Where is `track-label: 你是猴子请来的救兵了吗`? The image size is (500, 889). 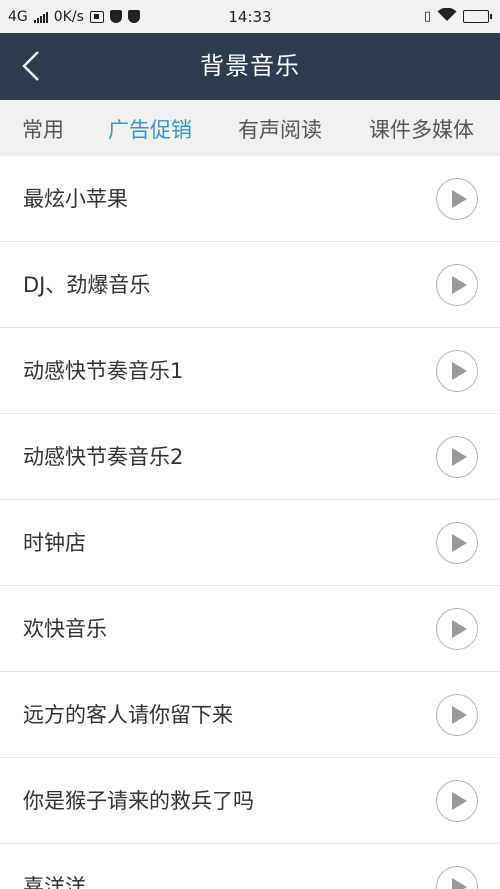 track-label: 你是猴子请来的救兵了吗 is located at coordinates (138, 801).